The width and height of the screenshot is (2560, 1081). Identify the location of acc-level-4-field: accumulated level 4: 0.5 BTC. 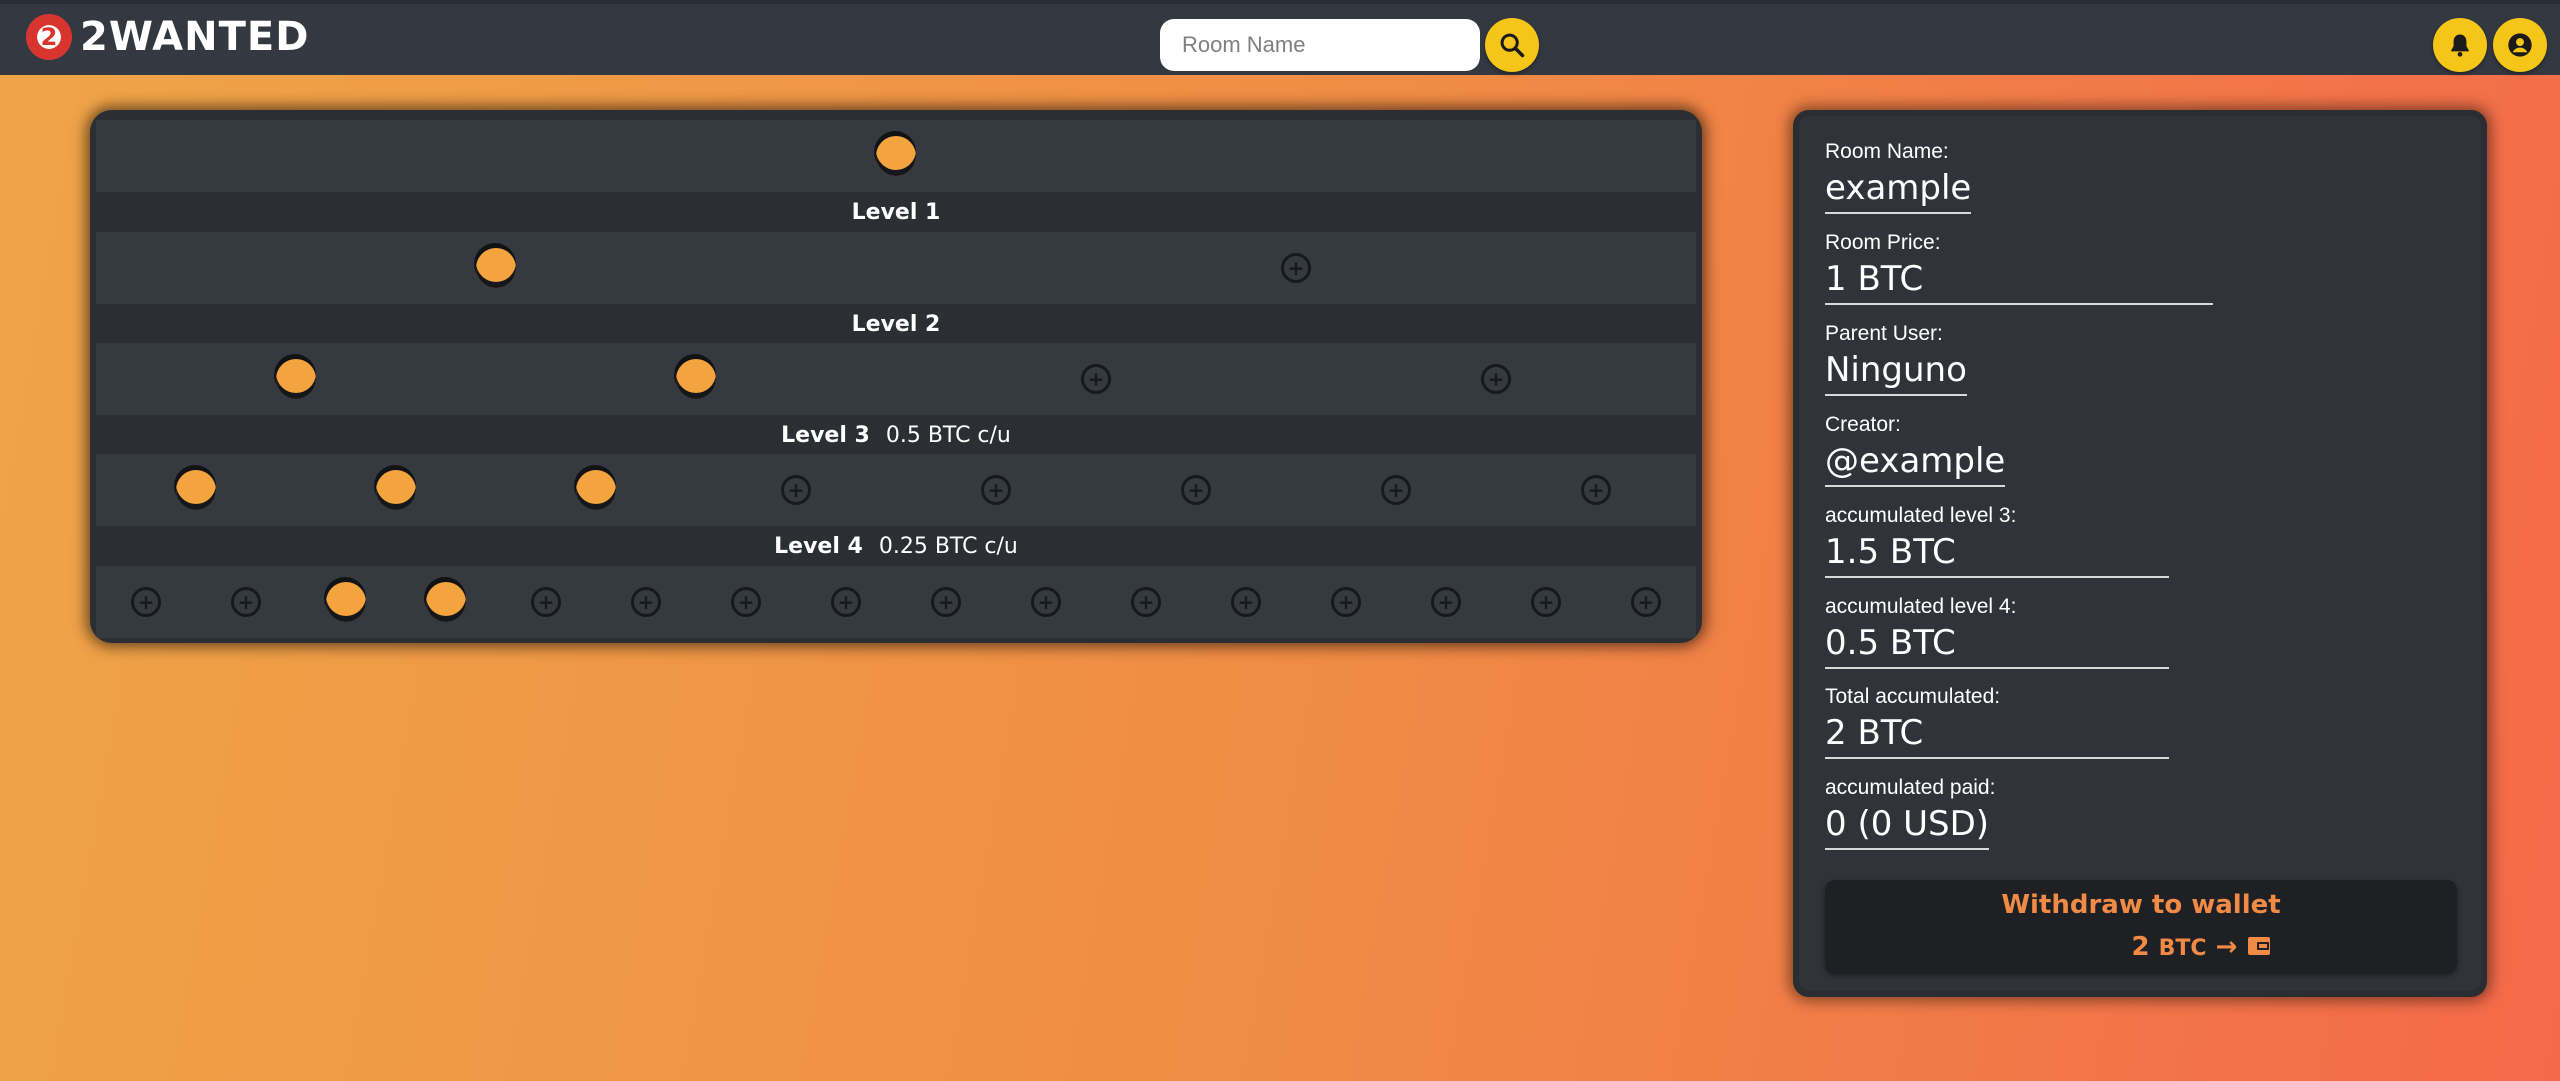
(1997, 632).